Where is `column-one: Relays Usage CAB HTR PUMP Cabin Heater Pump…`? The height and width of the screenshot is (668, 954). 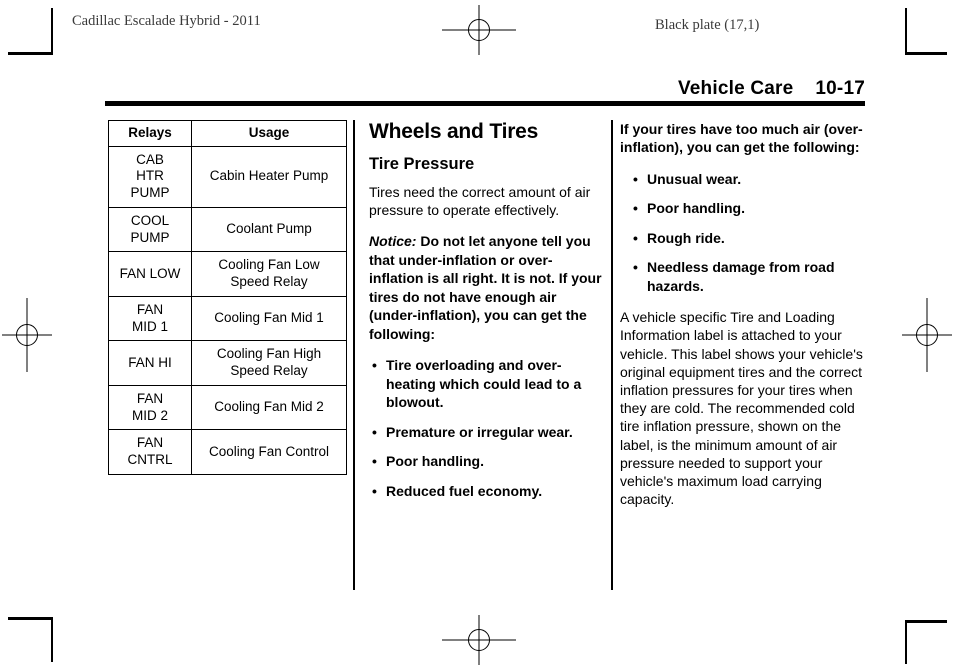 column-one: Relays Usage CAB HTR PUMP Cabin Heater Pump… is located at coordinates (227, 297).